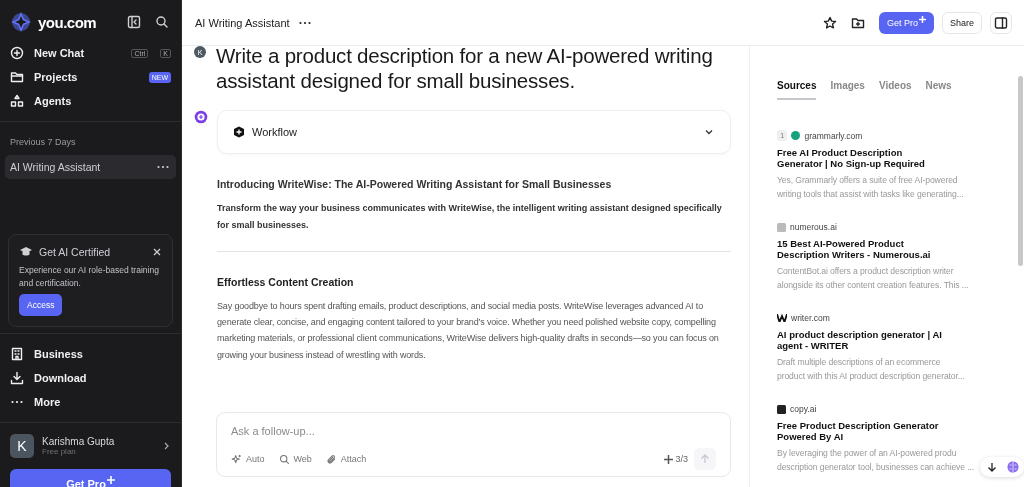 This screenshot has width=1024, height=487. Describe the element at coordinates (782, 135) in the screenshot. I see `citation-number: 1` at that location.